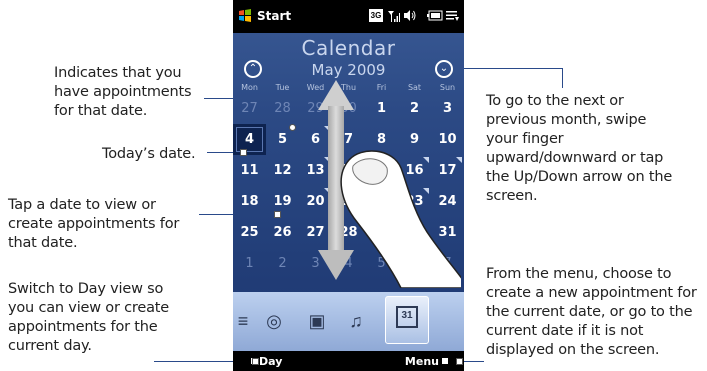  I want to click on calendar-date-cell: 12, so click(282, 170).